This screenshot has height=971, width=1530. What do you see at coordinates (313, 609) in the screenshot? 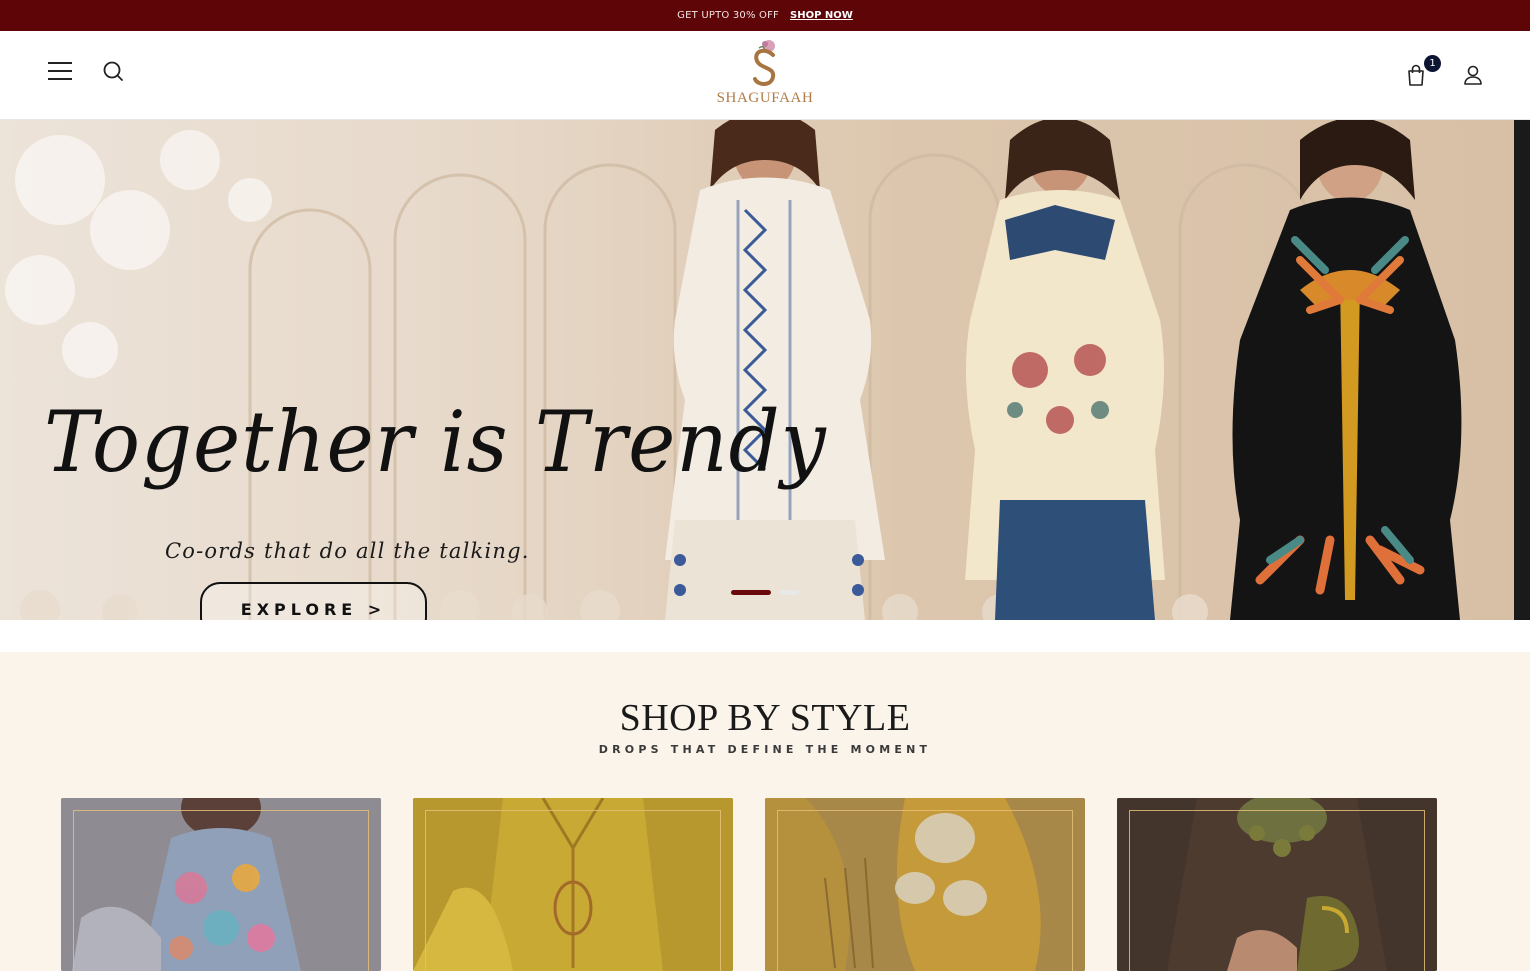
I see `explore-button-label: EXPLORE >` at bounding box center [313, 609].